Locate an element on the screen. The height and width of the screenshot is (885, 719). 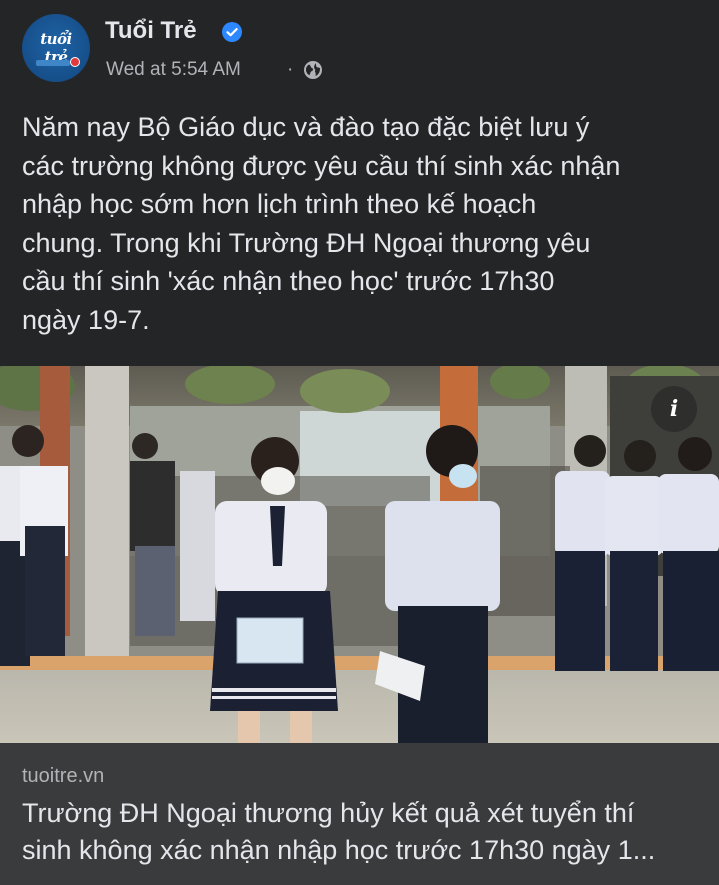
page-name-link: Tuổi Trẻ is located at coordinates (151, 31).